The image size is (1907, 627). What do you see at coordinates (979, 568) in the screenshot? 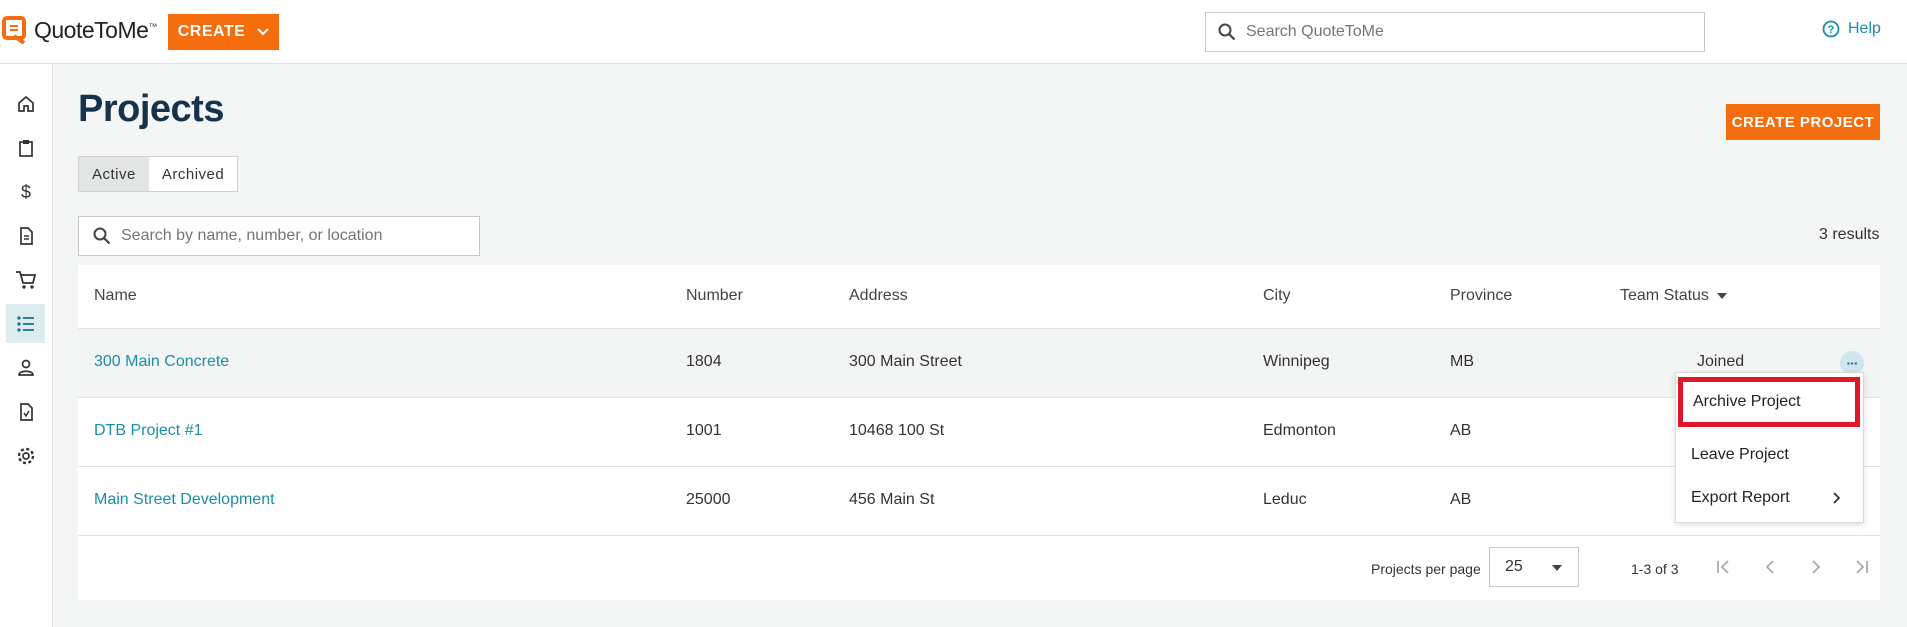
I see `table-footer: Projects per page 25 1-3 of 3` at bounding box center [979, 568].